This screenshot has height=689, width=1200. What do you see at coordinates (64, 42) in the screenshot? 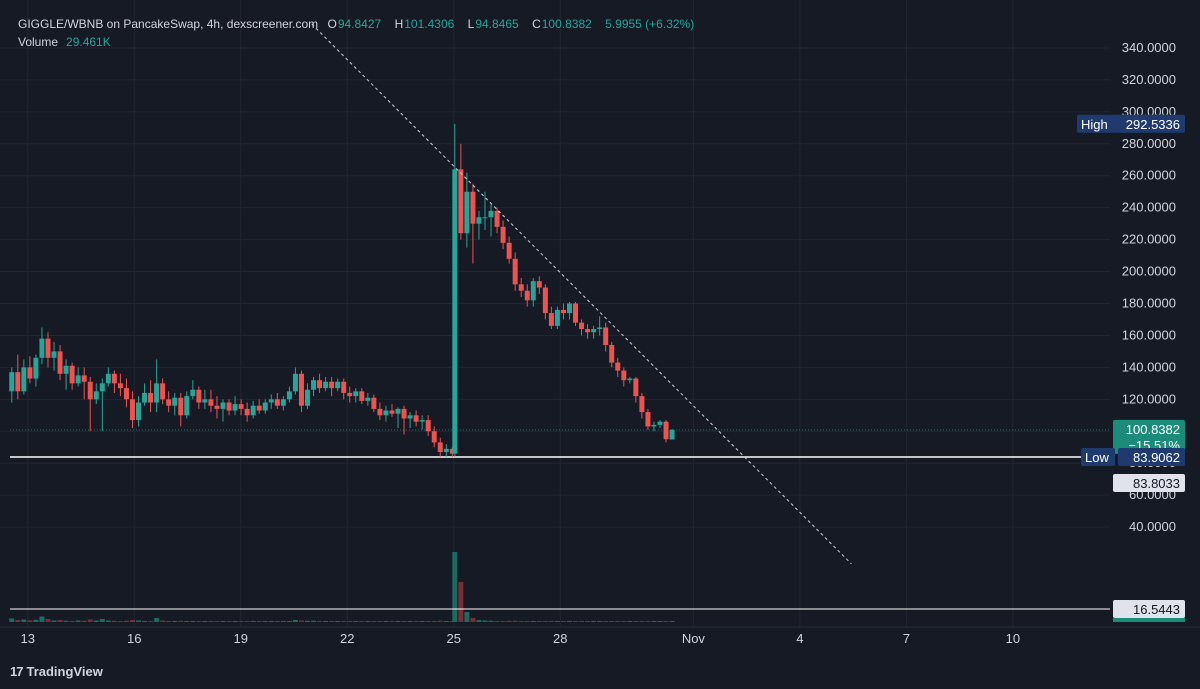
I see `volume-header: Volume 29.461K` at bounding box center [64, 42].